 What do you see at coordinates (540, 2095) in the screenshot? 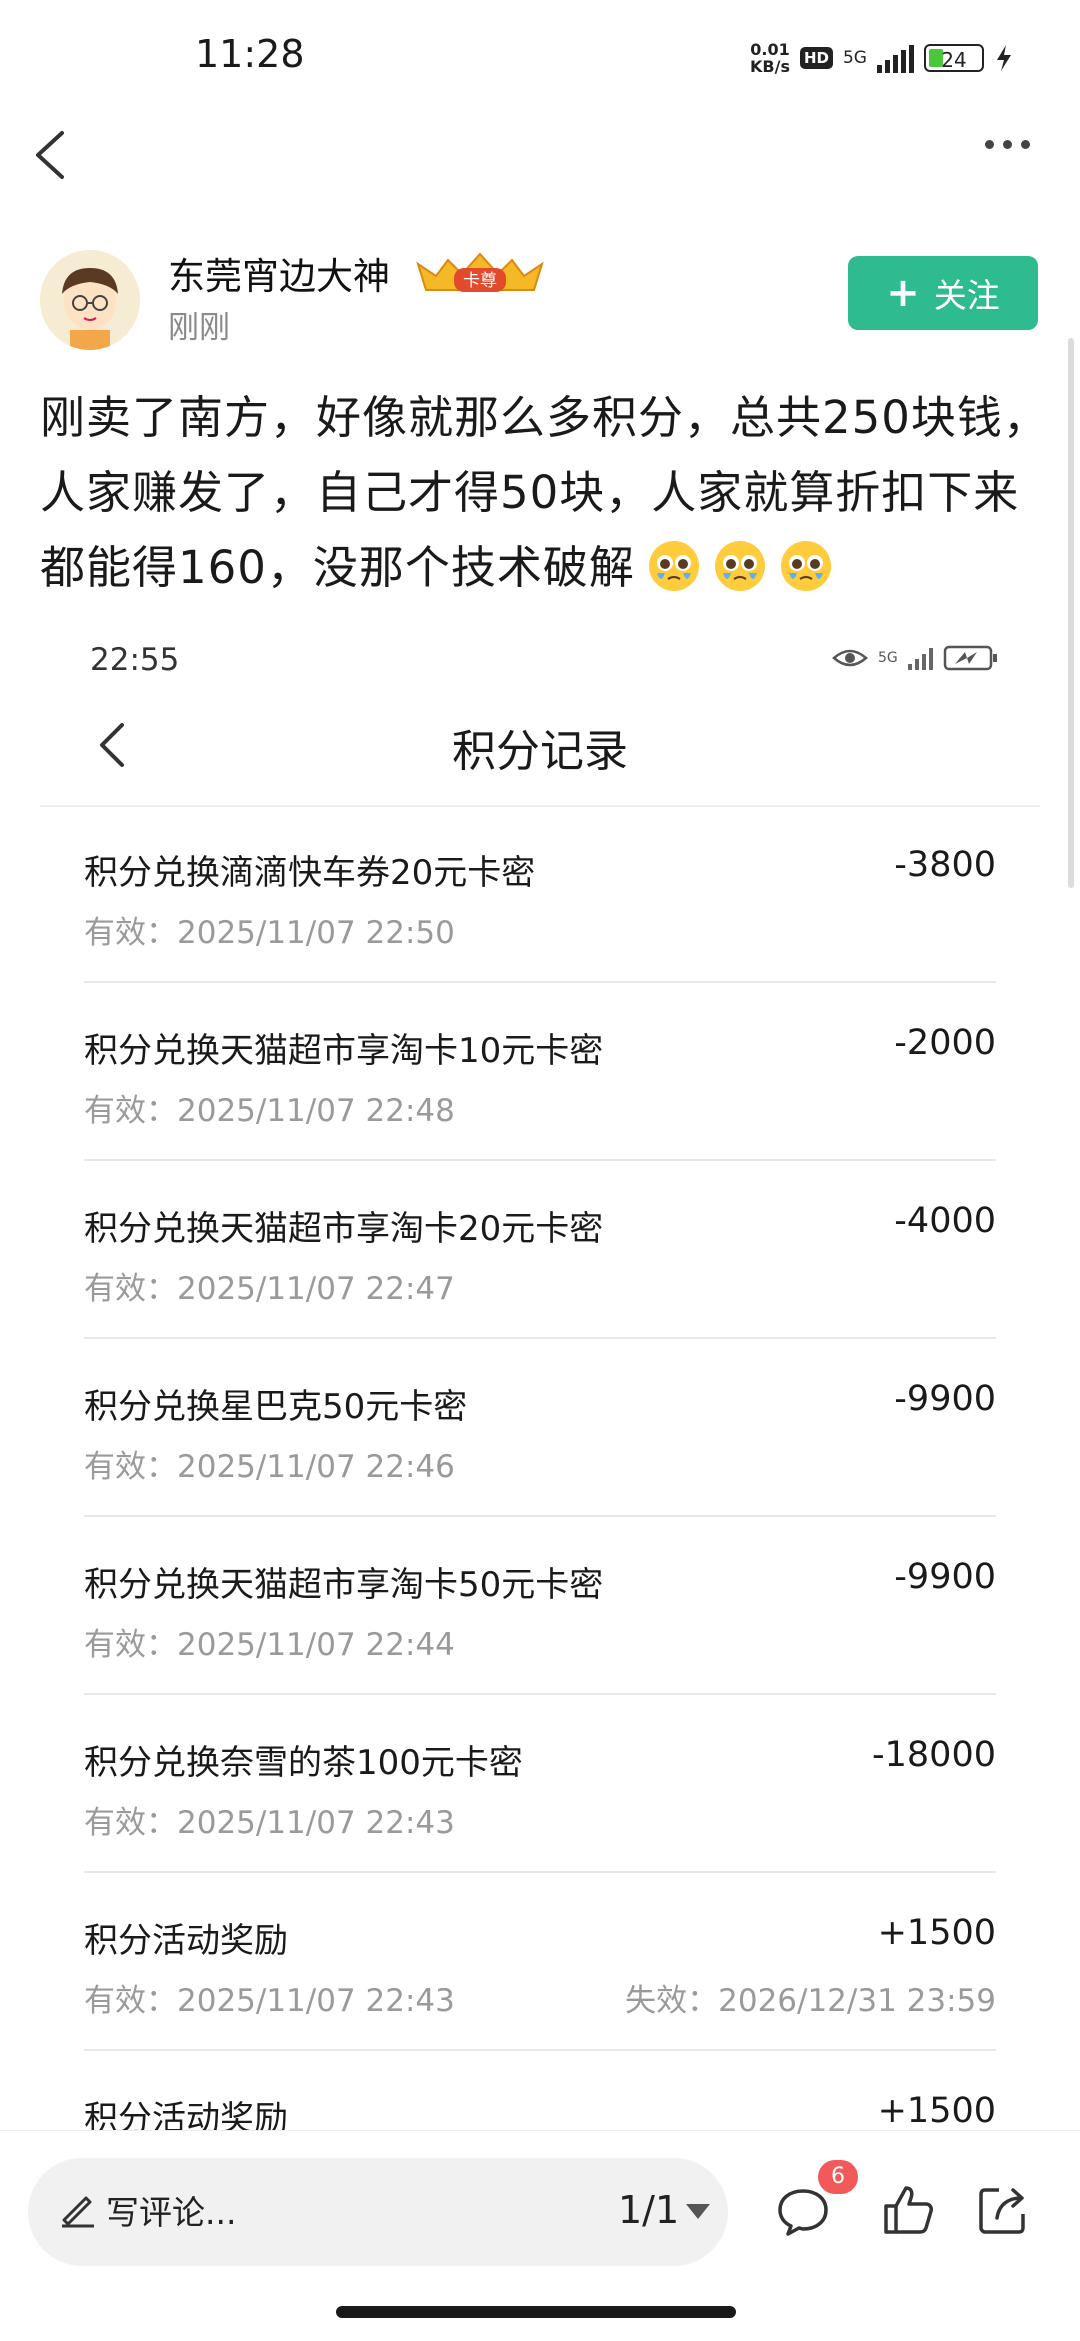
I see `list-item: 积分活动奖励 +1500` at bounding box center [540, 2095].